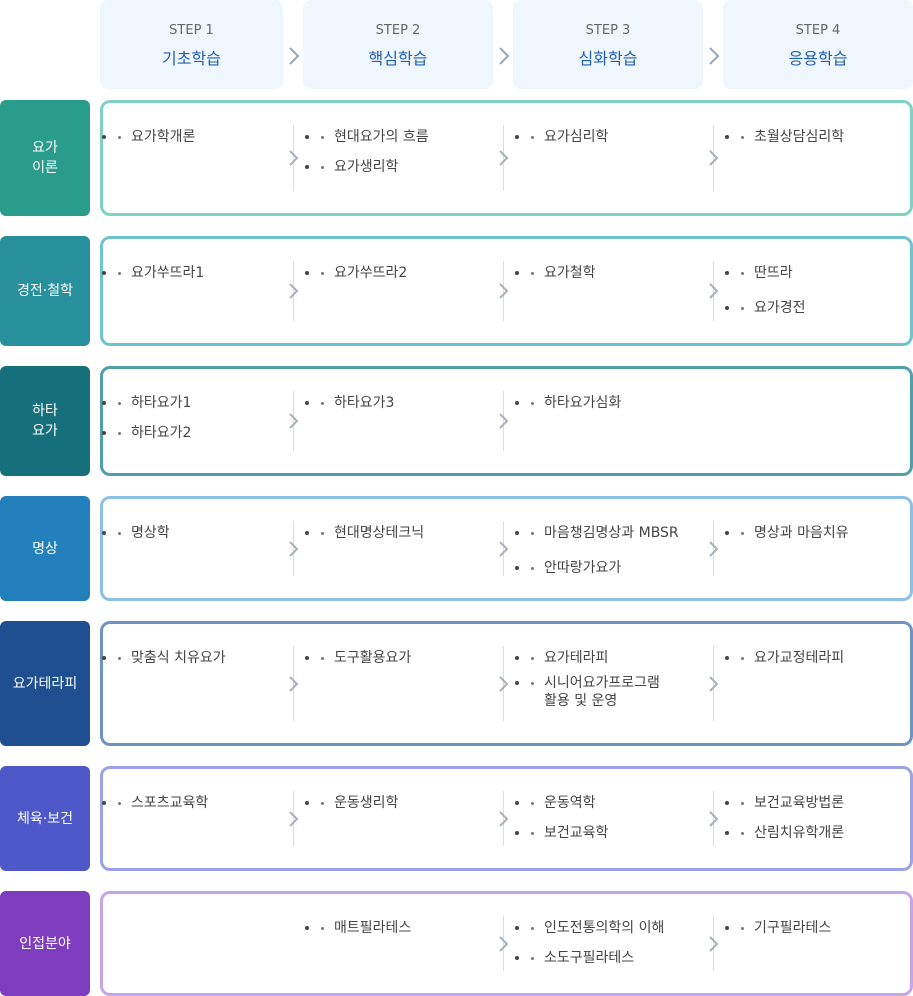 This screenshot has height=996, width=913. What do you see at coordinates (45, 818) in the screenshot?
I see `row-label: 체육·보건` at bounding box center [45, 818].